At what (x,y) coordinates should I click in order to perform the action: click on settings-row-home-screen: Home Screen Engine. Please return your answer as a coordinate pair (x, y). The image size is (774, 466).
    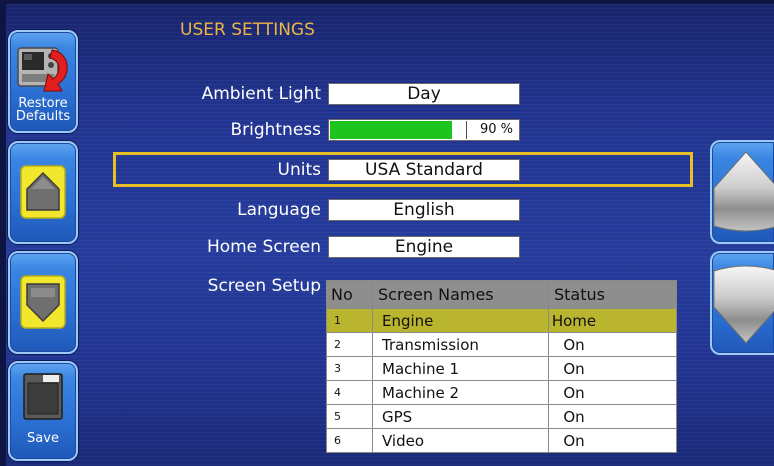
    Looking at the image, I should click on (387, 247).